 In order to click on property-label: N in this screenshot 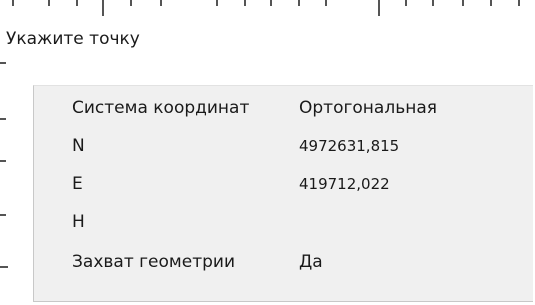, I will do `click(78, 146)`.